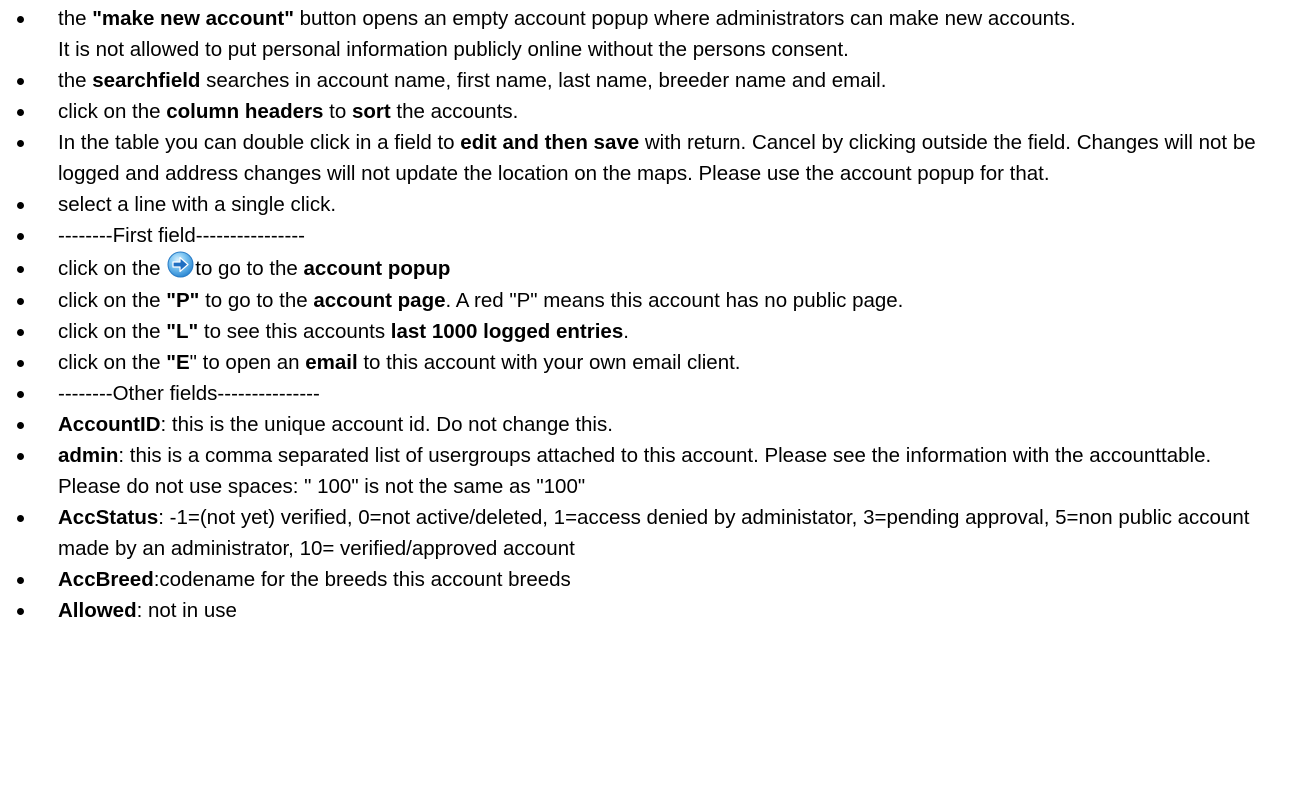  What do you see at coordinates (247, 362) in the screenshot?
I see `item-text: " to open an` at bounding box center [247, 362].